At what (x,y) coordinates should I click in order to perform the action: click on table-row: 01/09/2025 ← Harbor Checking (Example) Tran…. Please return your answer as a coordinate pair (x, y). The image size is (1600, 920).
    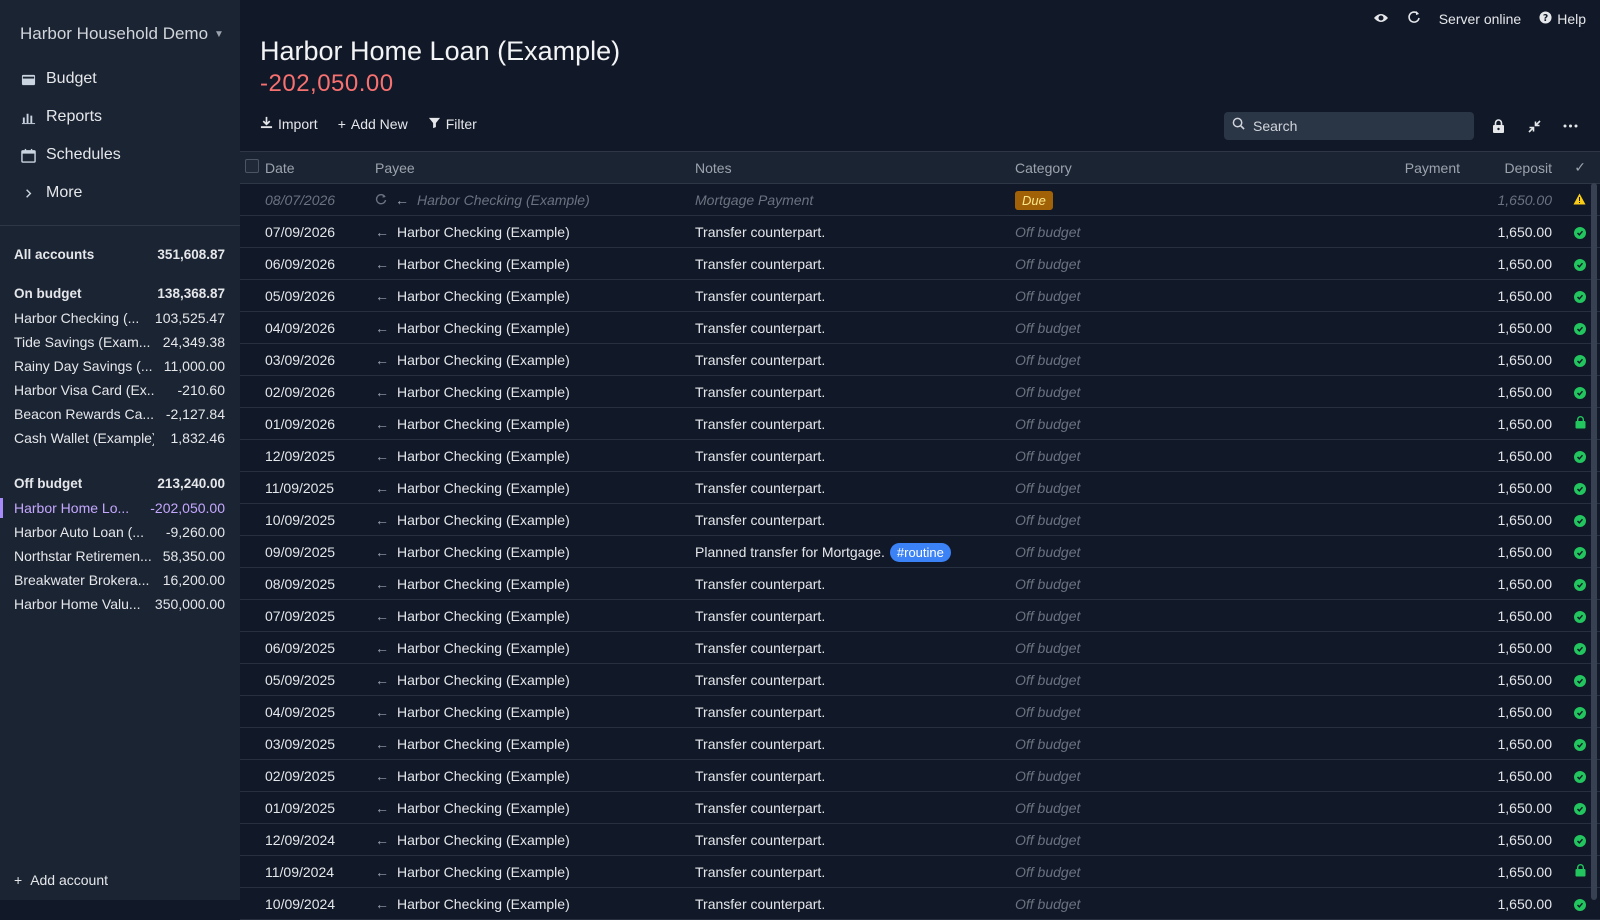
    Looking at the image, I should click on (920, 808).